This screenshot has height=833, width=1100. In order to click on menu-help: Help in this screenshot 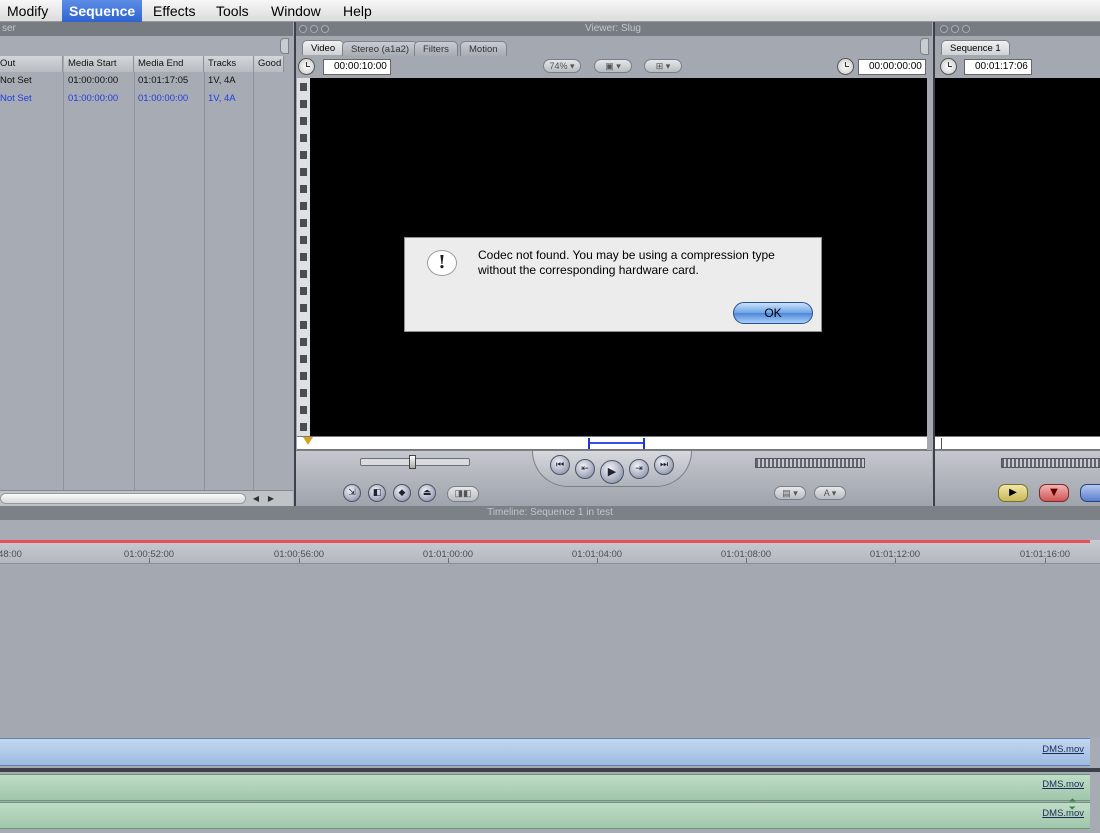, I will do `click(357, 11)`.